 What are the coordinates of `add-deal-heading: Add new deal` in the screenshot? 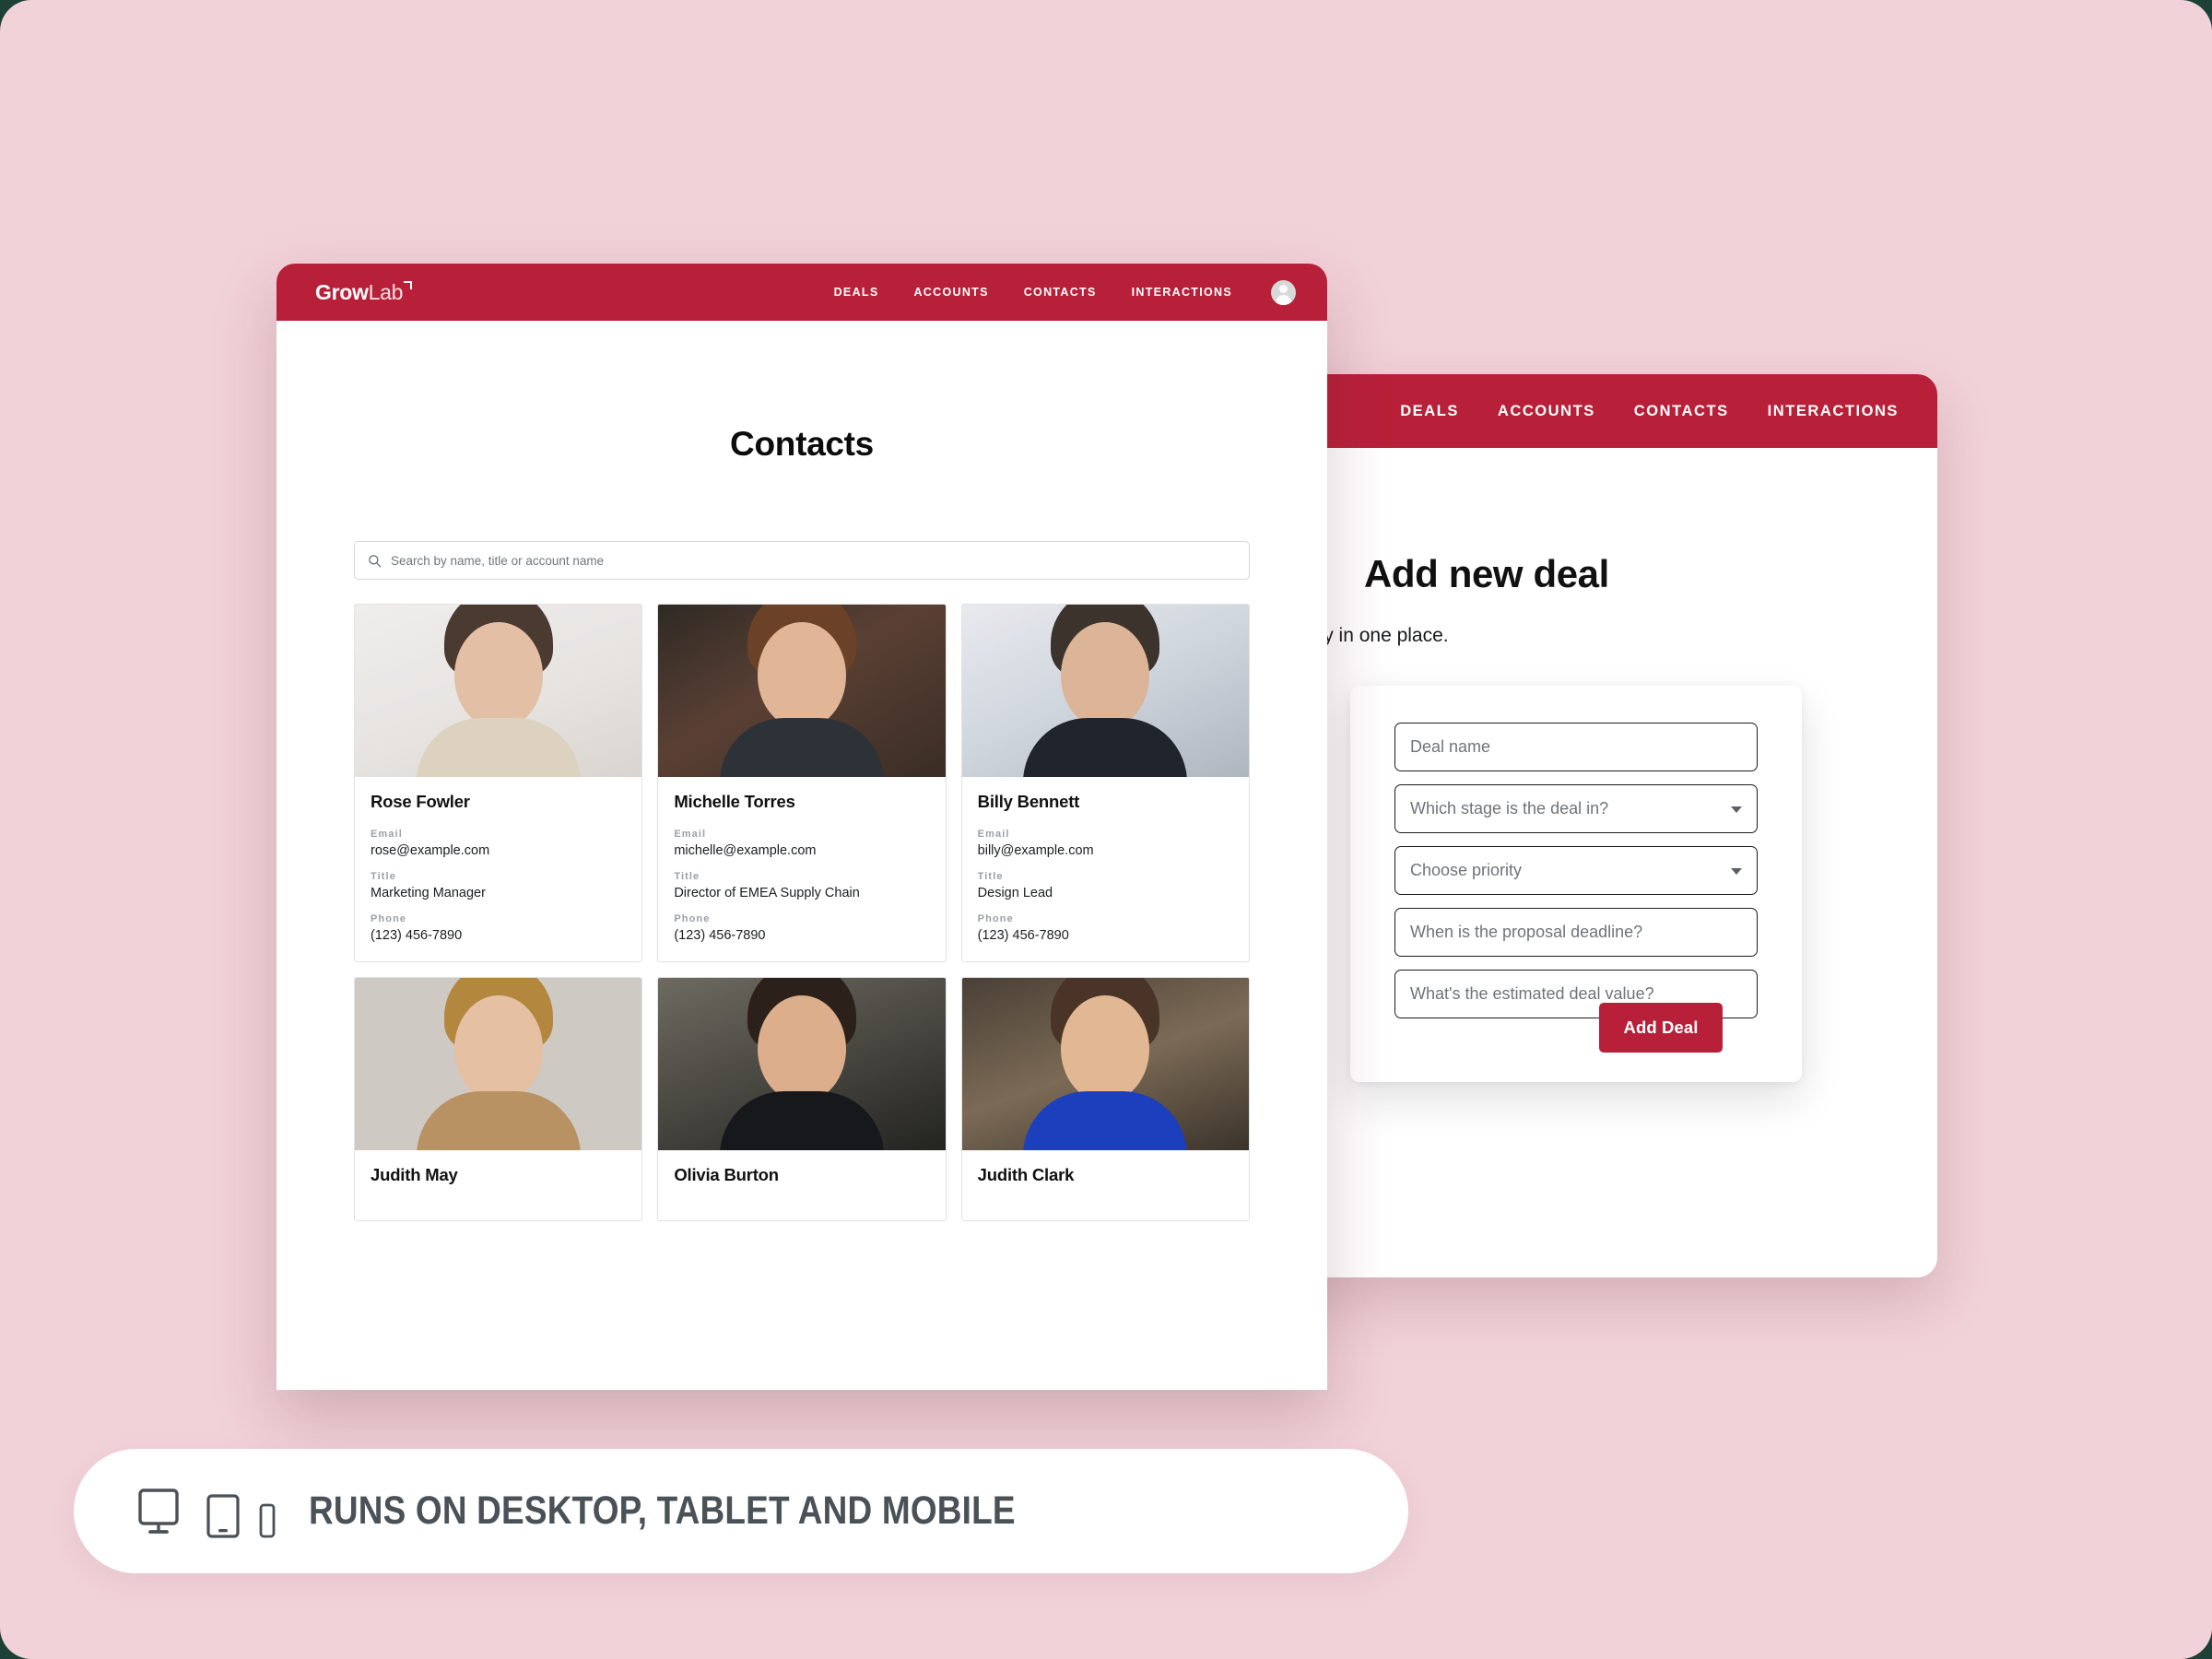 It's located at (1486, 573).